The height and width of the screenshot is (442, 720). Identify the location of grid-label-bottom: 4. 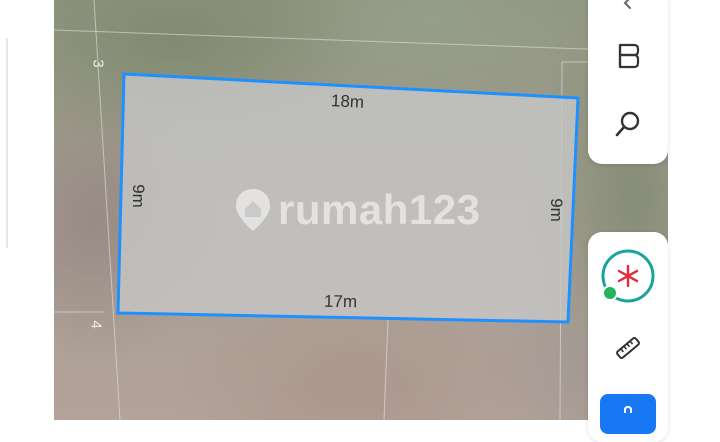
(96, 324).